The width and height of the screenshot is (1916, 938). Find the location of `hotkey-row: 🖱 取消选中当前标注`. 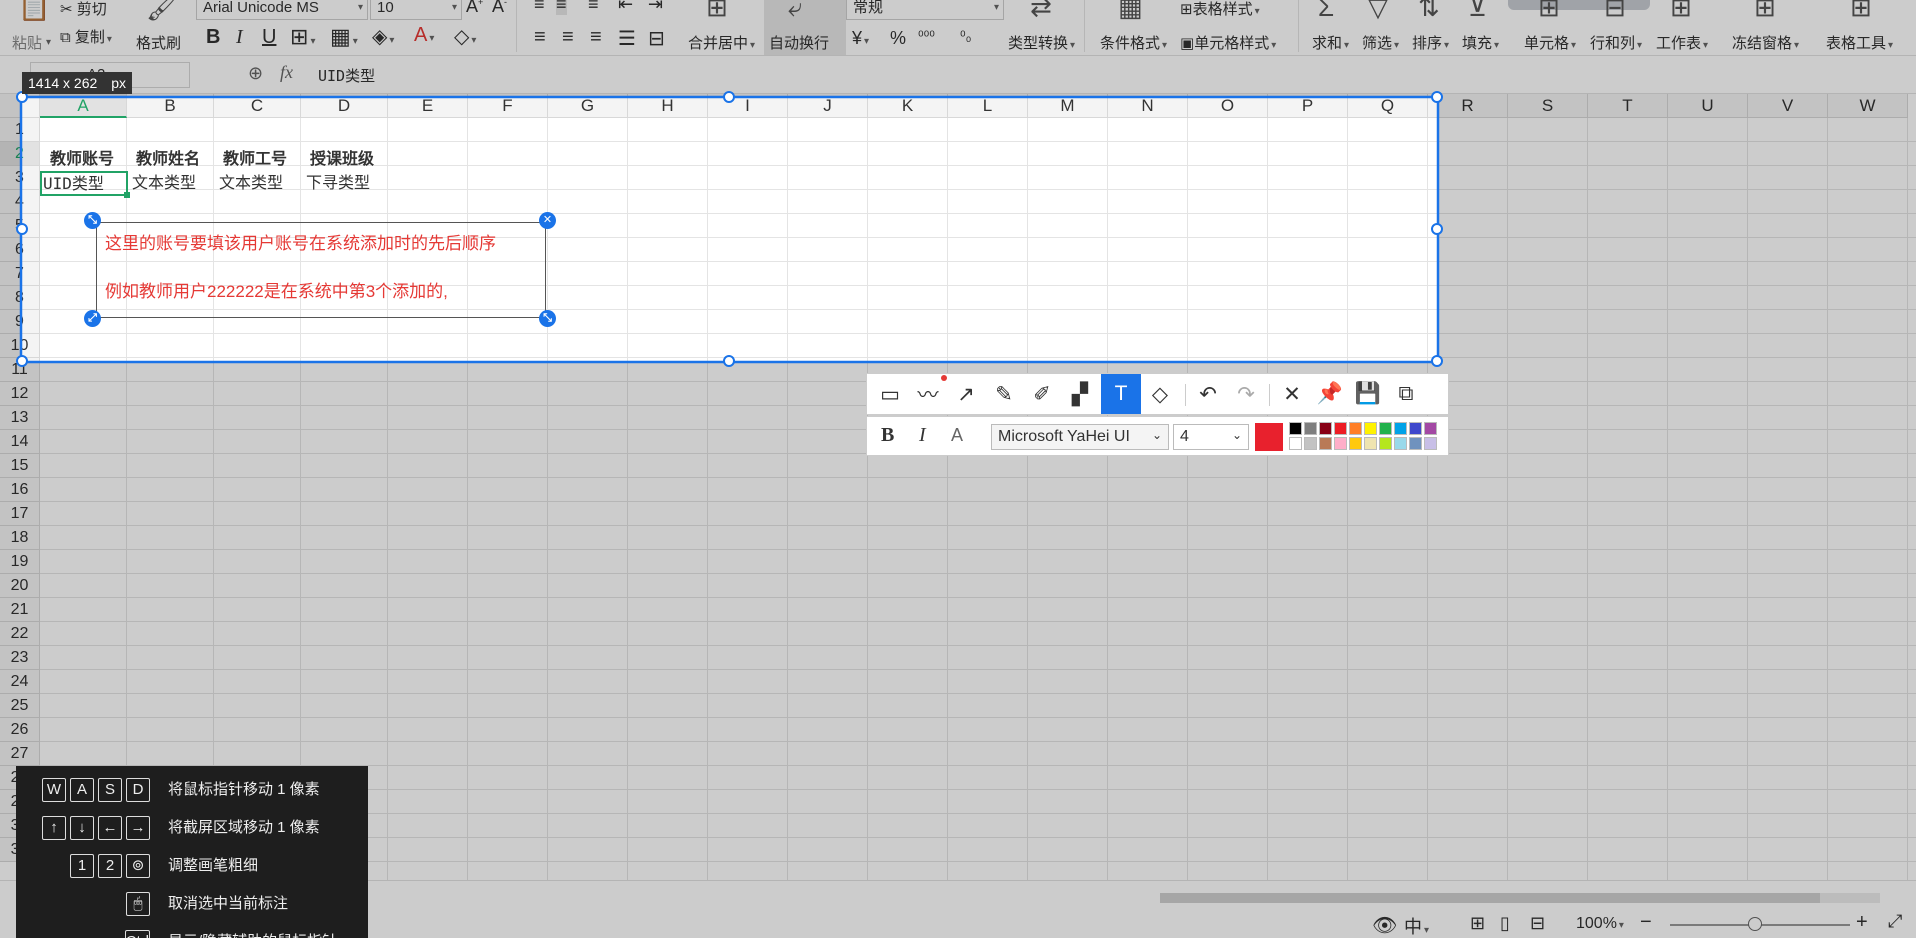

hotkey-row: 🖱 取消选中当前标注 is located at coordinates (157, 904).